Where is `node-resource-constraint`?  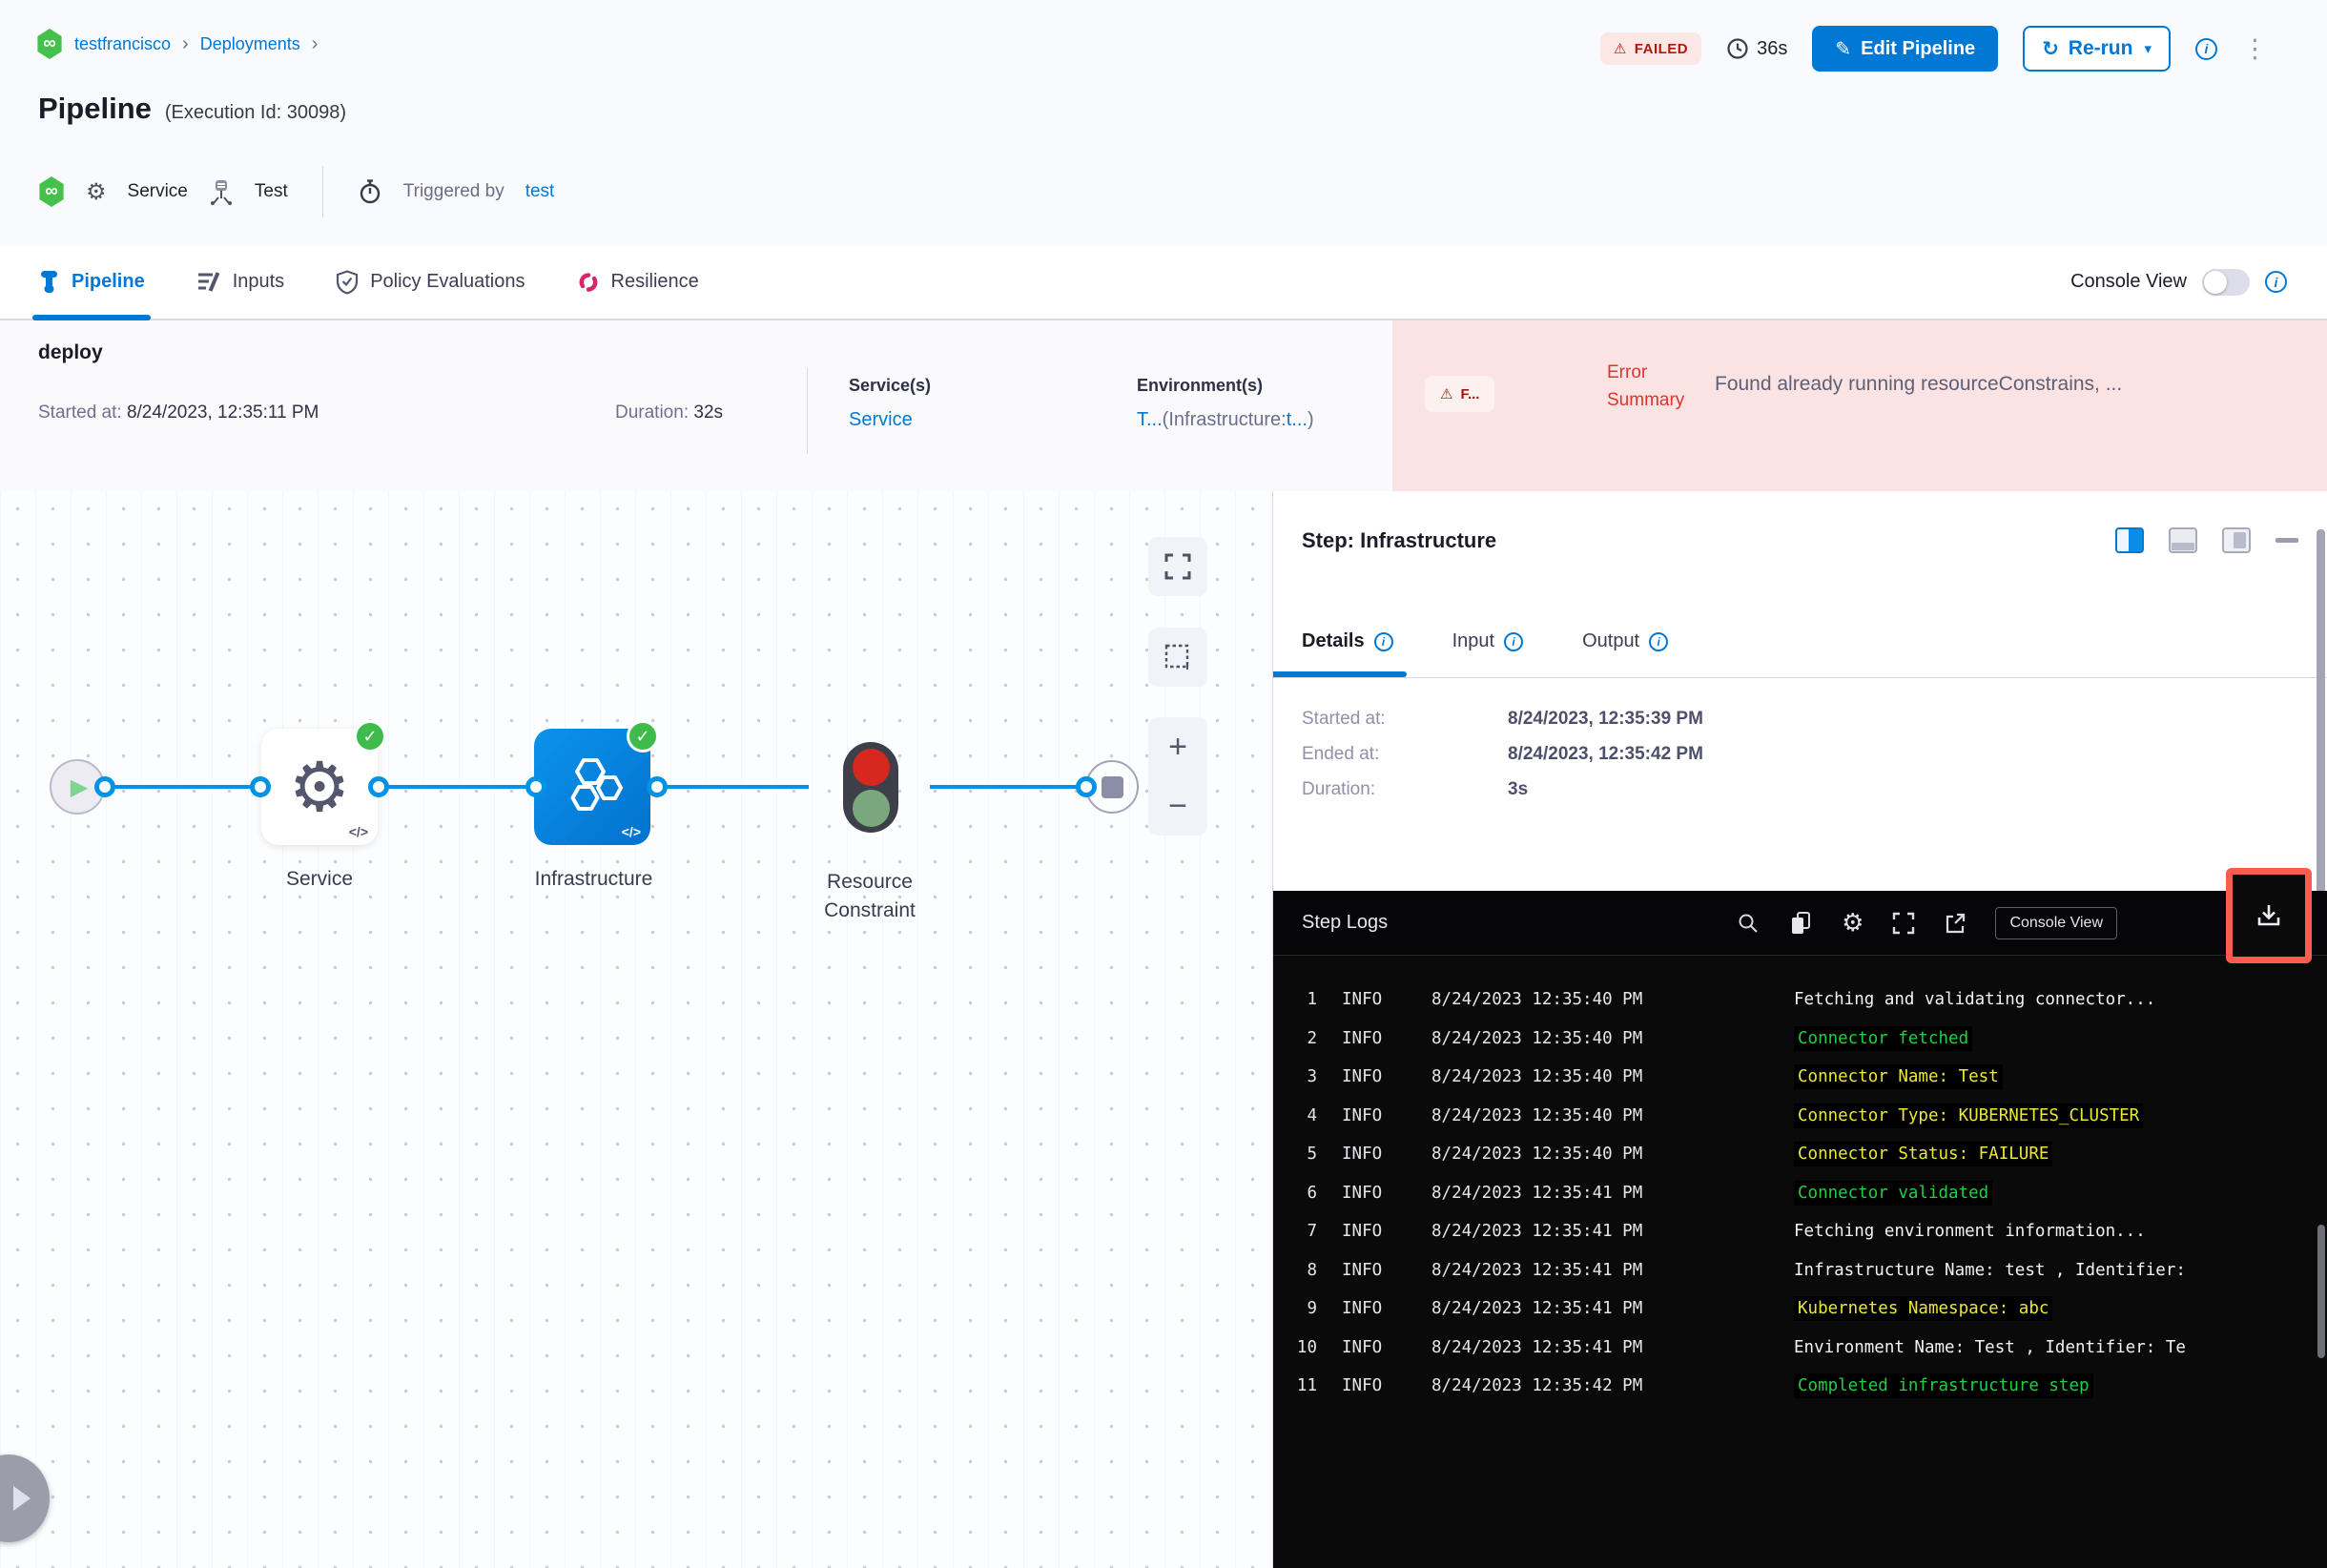 node-resource-constraint is located at coordinates (870, 787).